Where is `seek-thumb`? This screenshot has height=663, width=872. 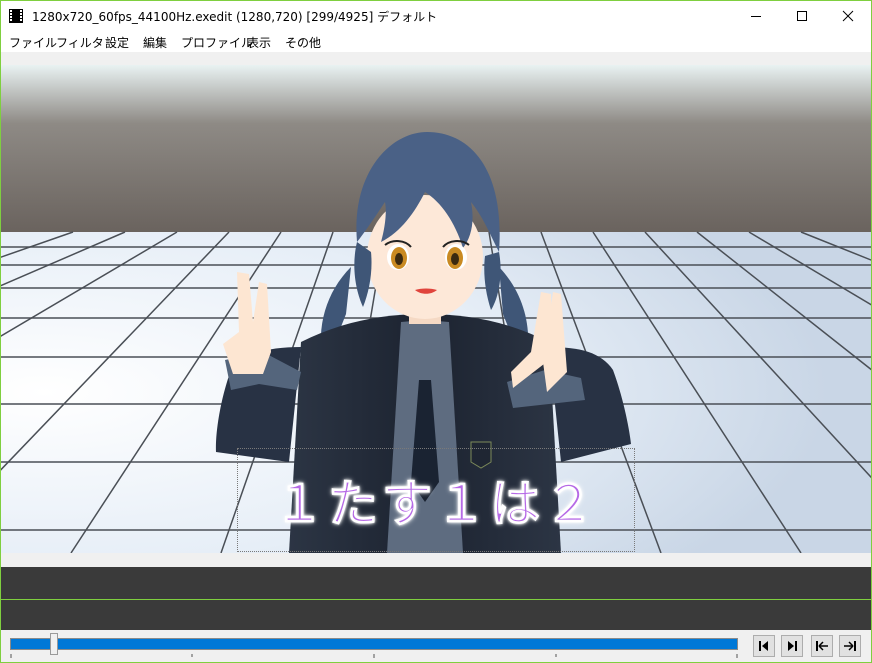 seek-thumb is located at coordinates (54, 644).